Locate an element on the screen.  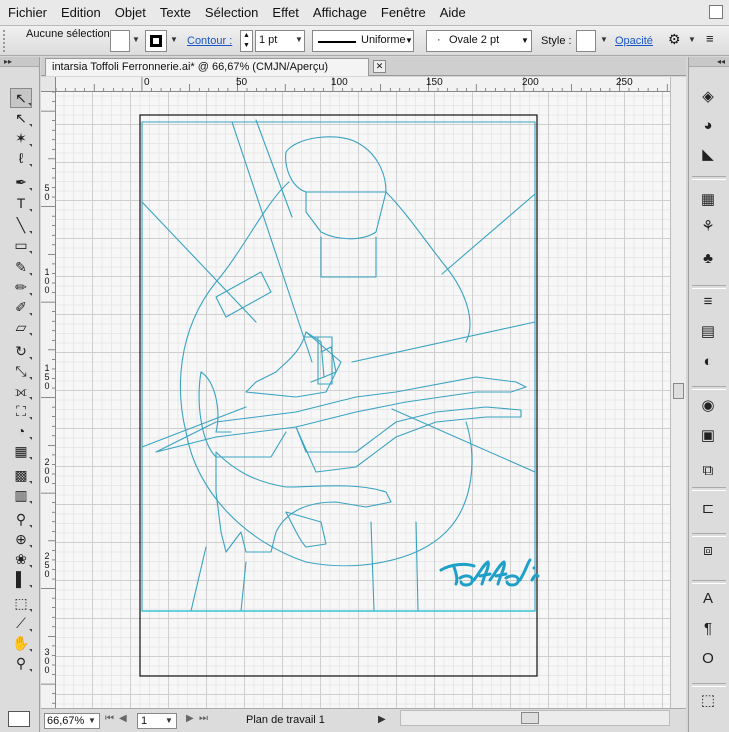
stroke-panel-icon: ≡ is located at coordinates (708, 301).